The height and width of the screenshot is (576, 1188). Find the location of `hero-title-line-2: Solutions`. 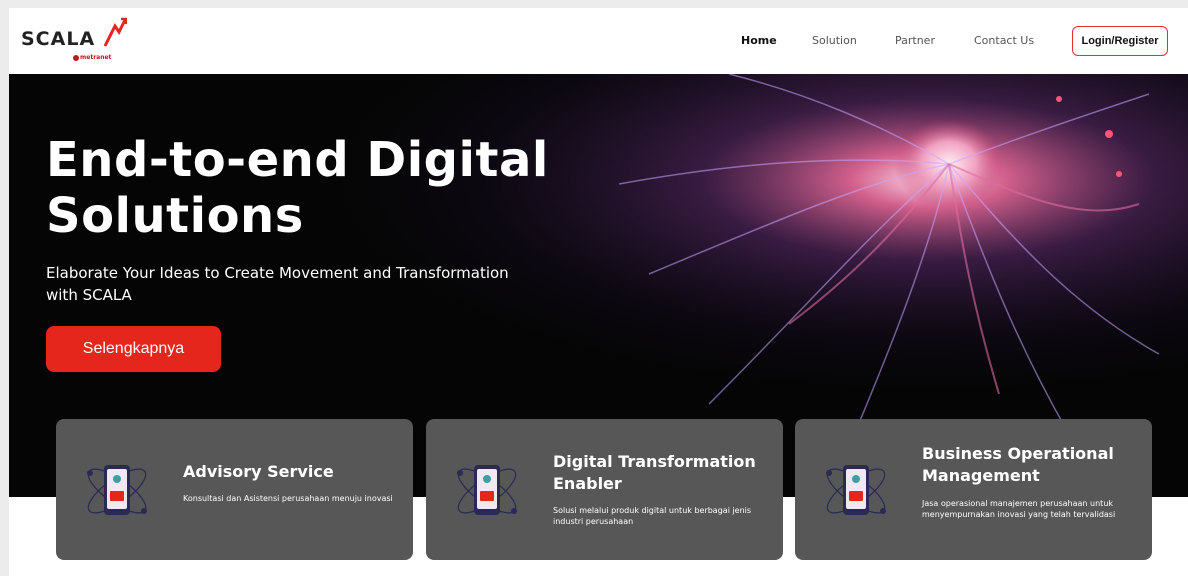

hero-title-line-2: Solutions is located at coordinates (175, 216).